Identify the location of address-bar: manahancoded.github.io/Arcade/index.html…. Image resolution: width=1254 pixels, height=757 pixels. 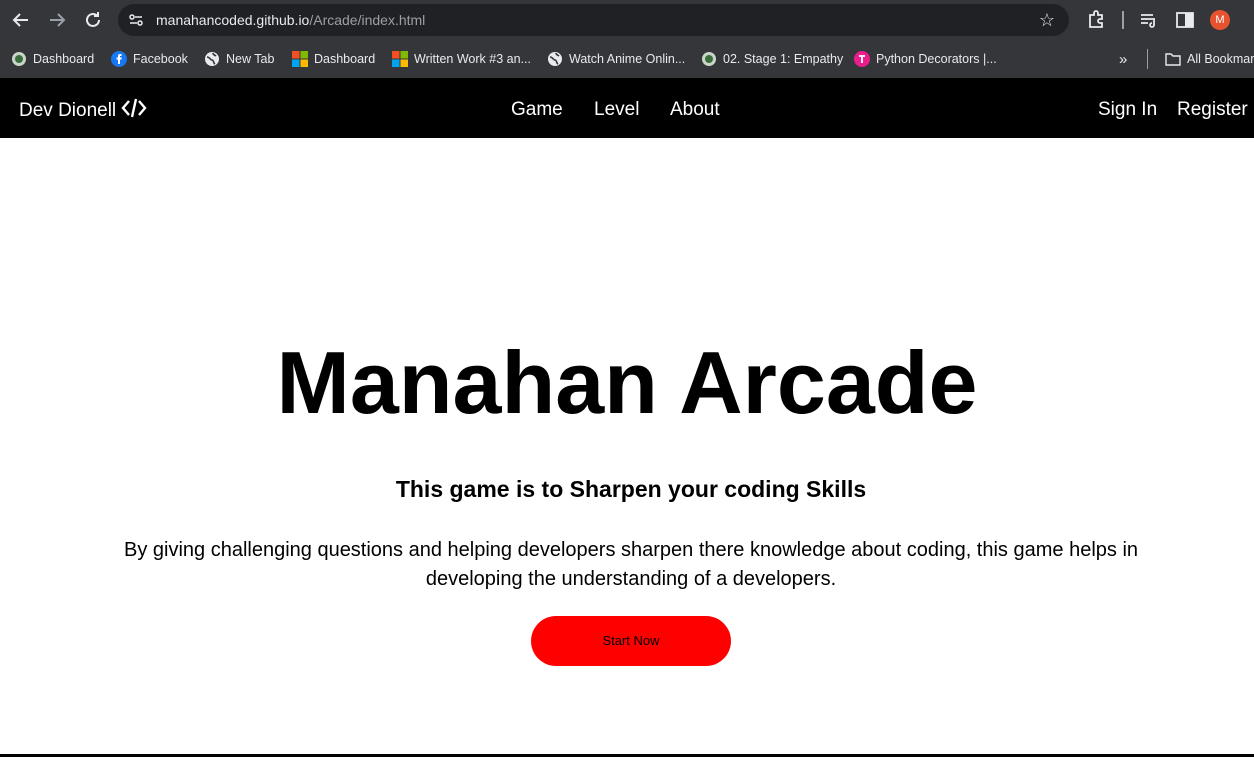
(593, 20).